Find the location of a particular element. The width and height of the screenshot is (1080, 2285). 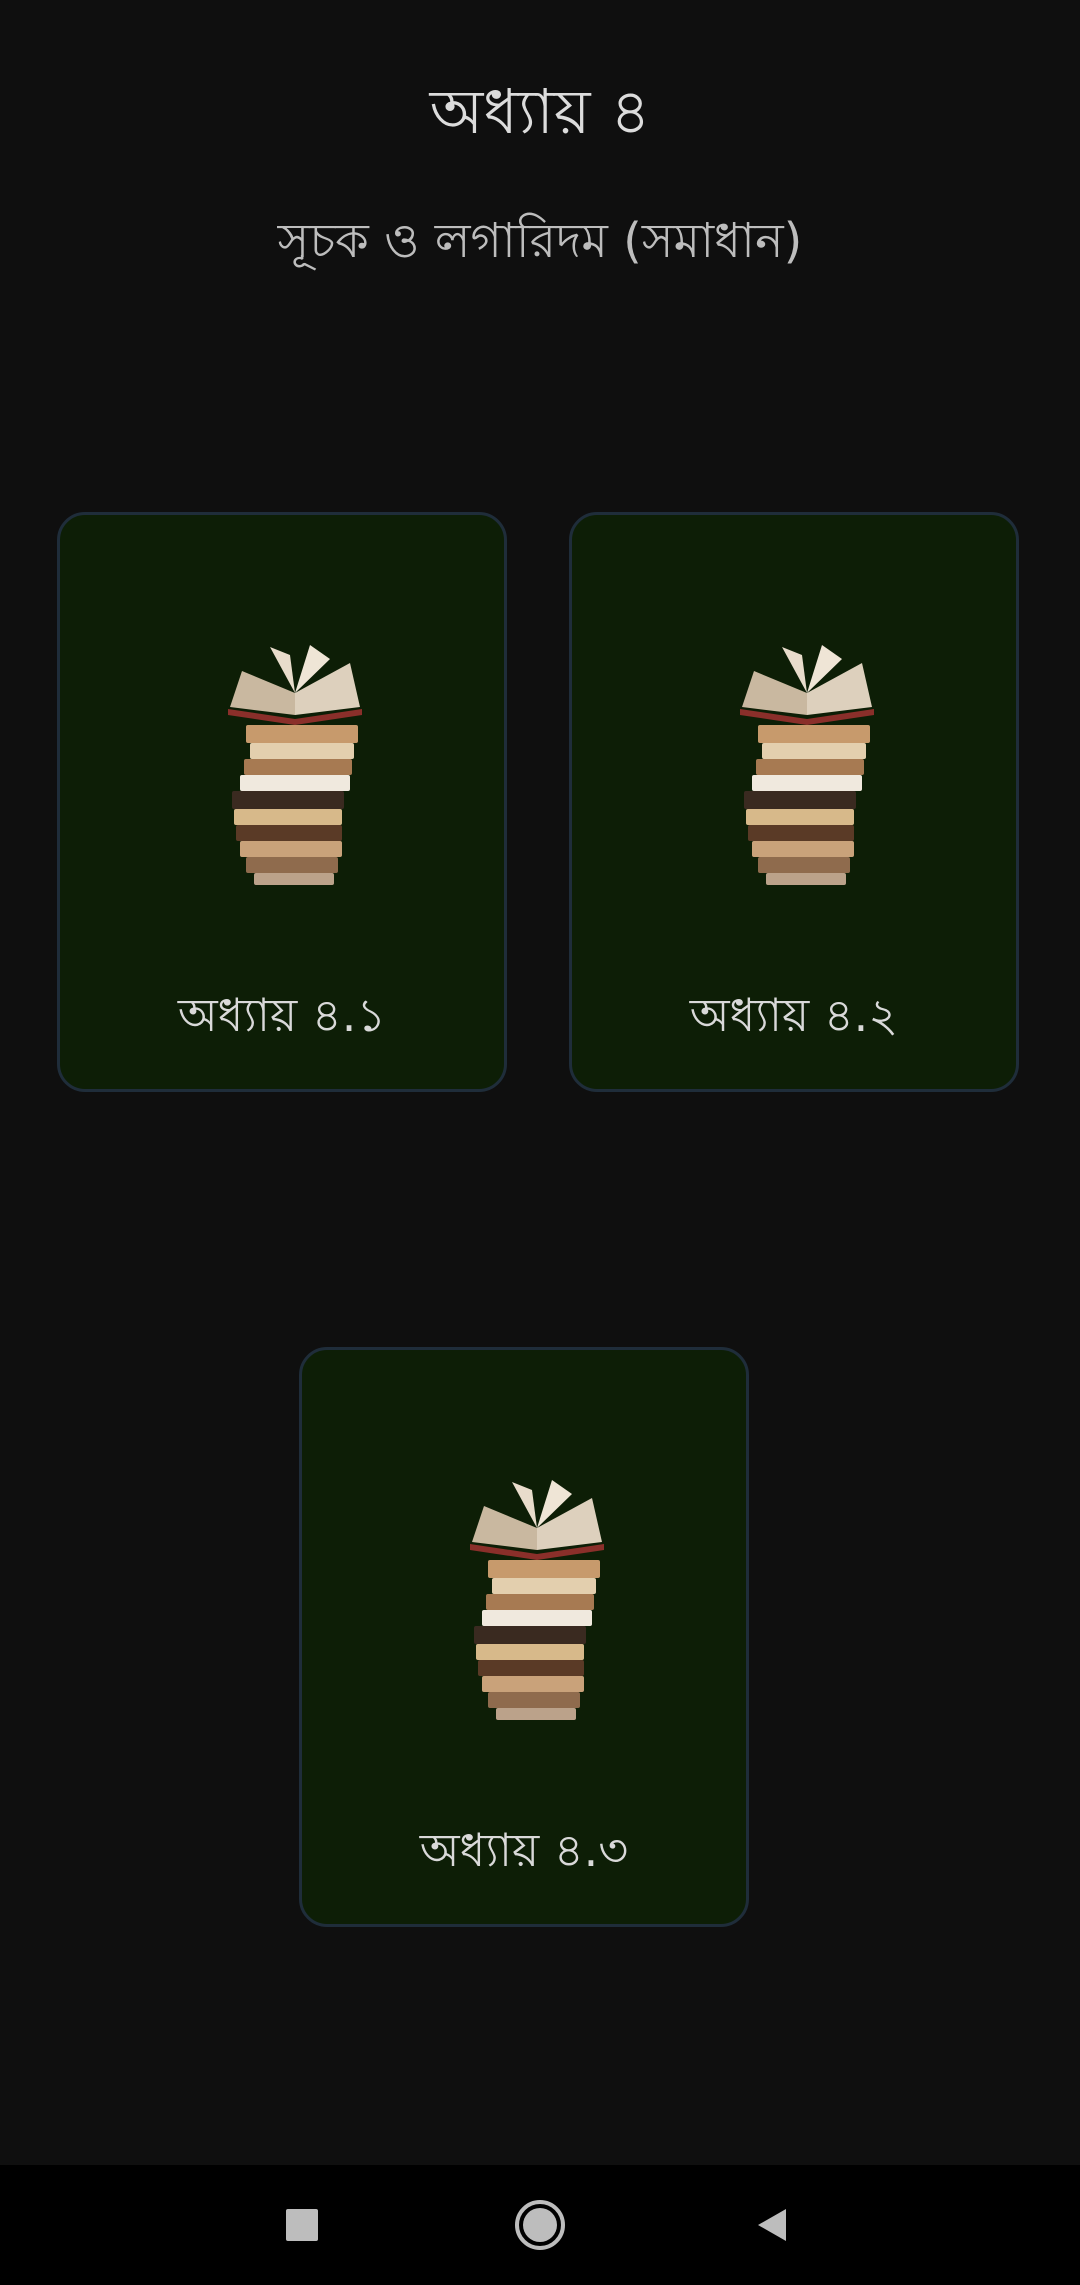

triangle-left-icon is located at coordinates (772, 2225).